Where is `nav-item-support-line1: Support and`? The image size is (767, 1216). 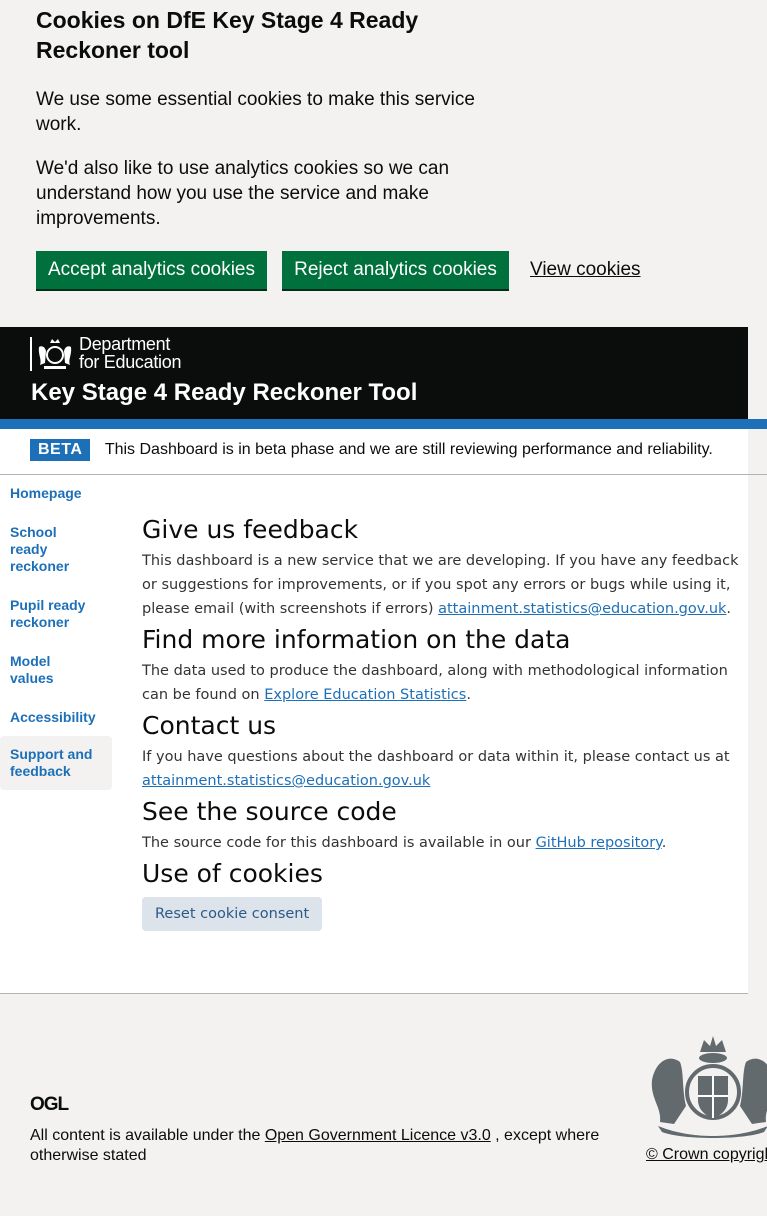
nav-item-support-line1: Support and is located at coordinates (51, 754).